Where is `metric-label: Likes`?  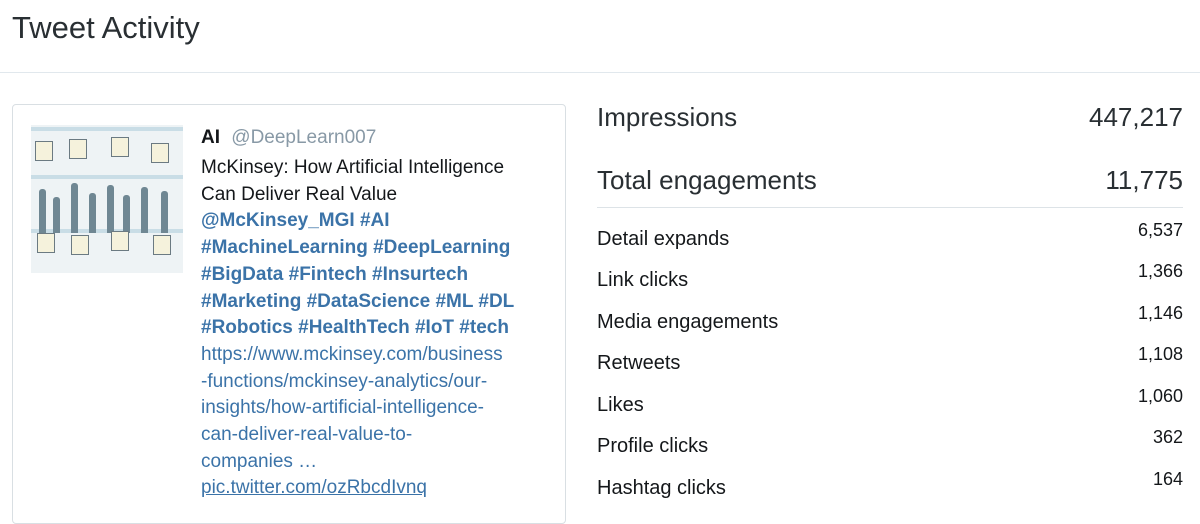
metric-label: Likes is located at coordinates (620, 405).